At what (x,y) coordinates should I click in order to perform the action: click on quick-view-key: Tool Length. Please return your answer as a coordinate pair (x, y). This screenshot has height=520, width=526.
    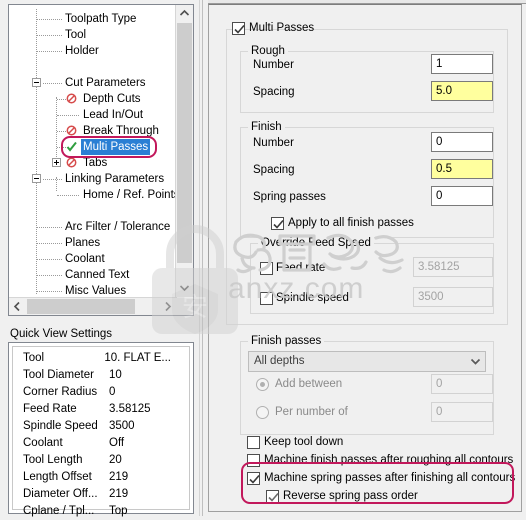
    Looking at the image, I should click on (53, 460).